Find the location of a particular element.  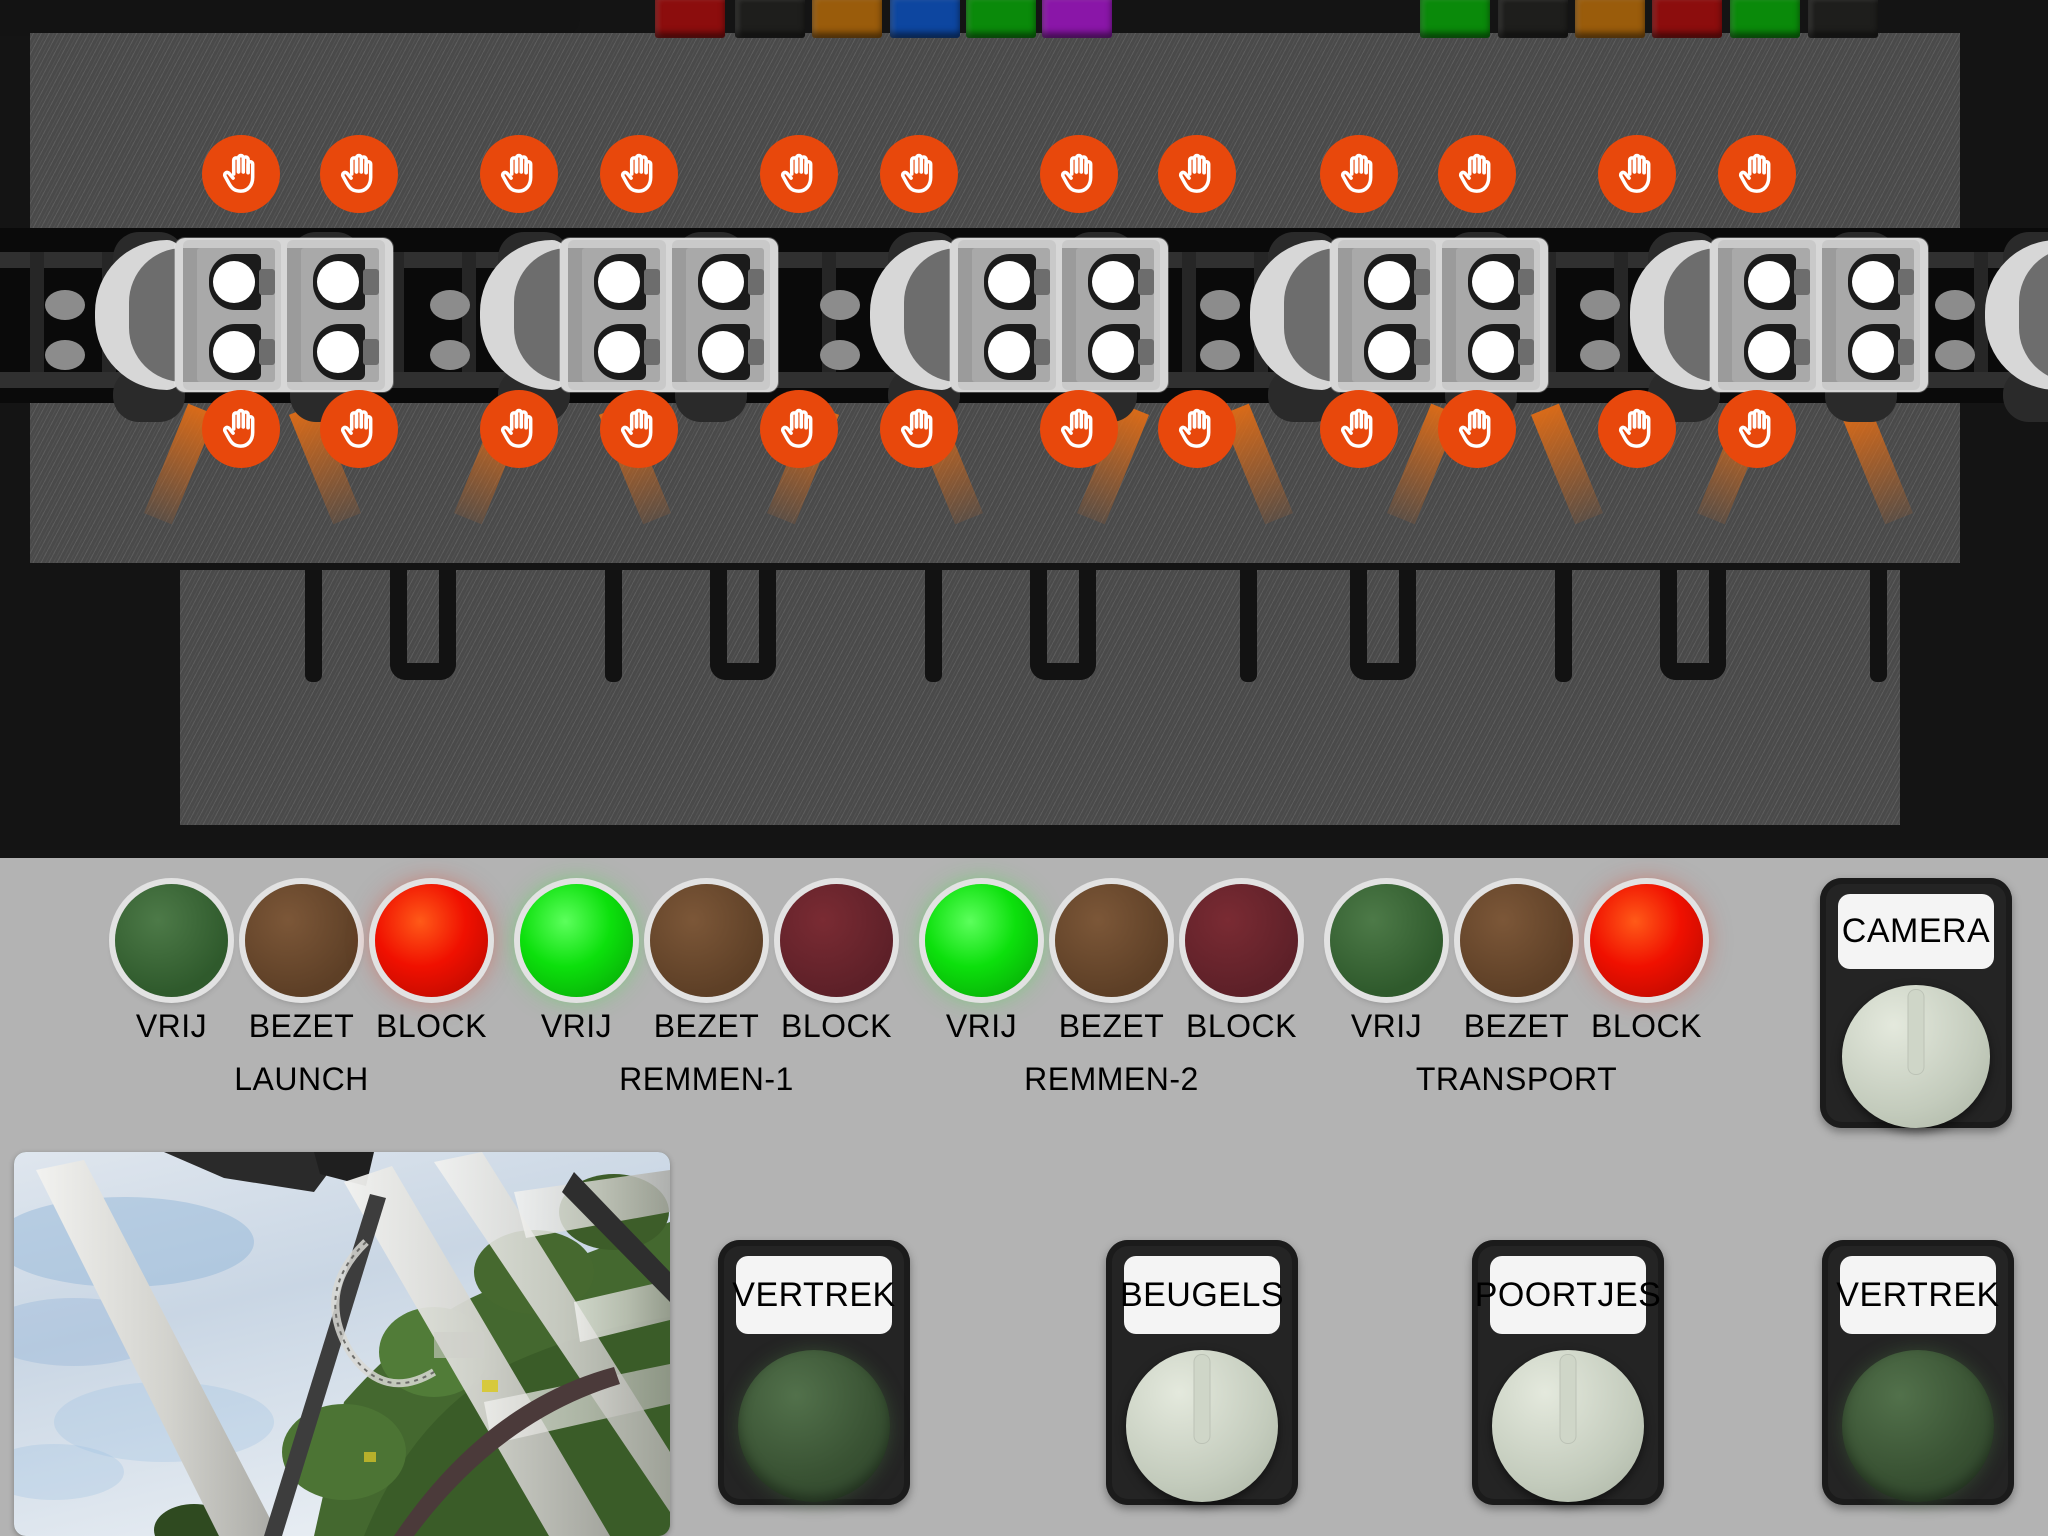

lamp-row: VRIJ BEZET BLOCK is located at coordinates (1111, 964).